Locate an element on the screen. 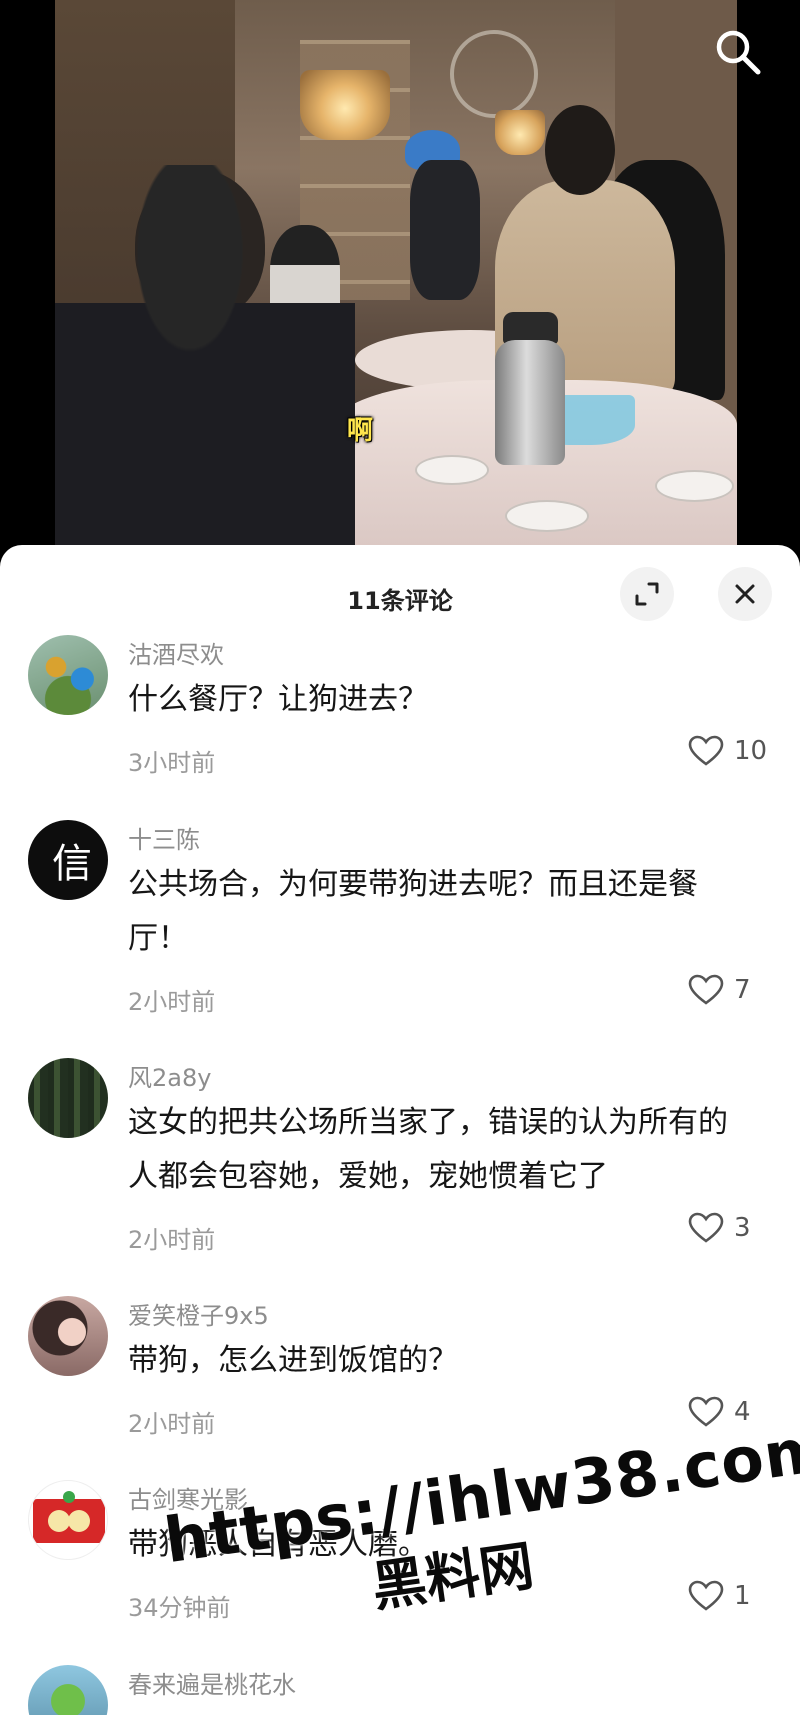 The width and height of the screenshot is (800, 1715). search-button is located at coordinates (738, 52).